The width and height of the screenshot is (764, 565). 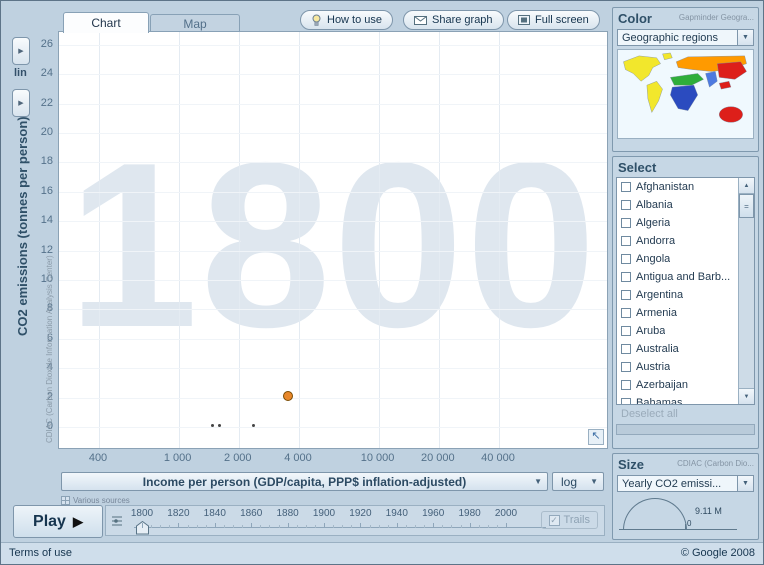 What do you see at coordinates (576, 520) in the screenshot?
I see `trails-label: Trails` at bounding box center [576, 520].